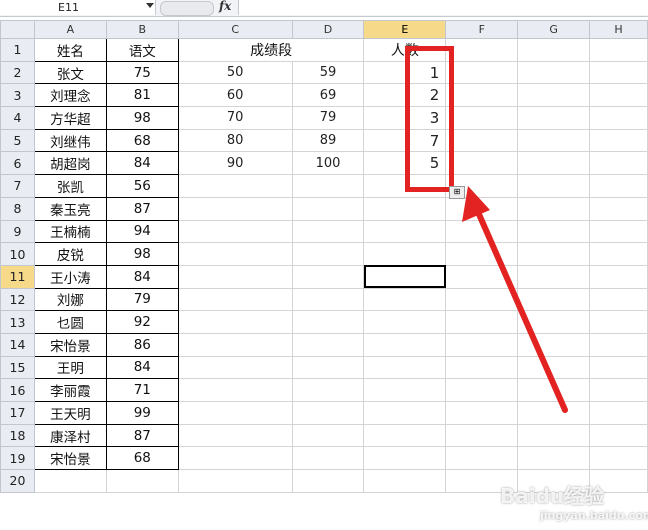  I want to click on student-score: 75, so click(142, 72).